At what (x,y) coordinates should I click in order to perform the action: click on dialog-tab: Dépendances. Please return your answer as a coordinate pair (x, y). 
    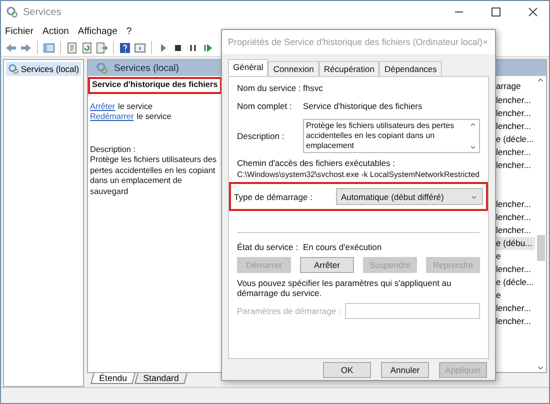
    Looking at the image, I should click on (410, 68).